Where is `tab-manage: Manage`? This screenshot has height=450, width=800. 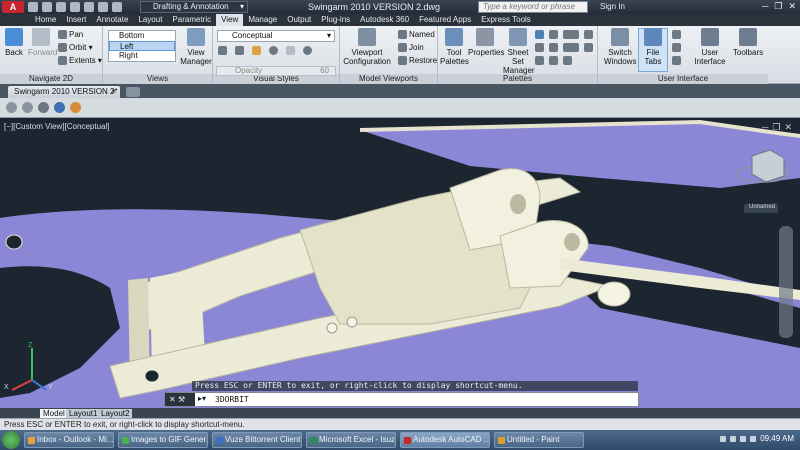 tab-manage: Manage is located at coordinates (262, 20).